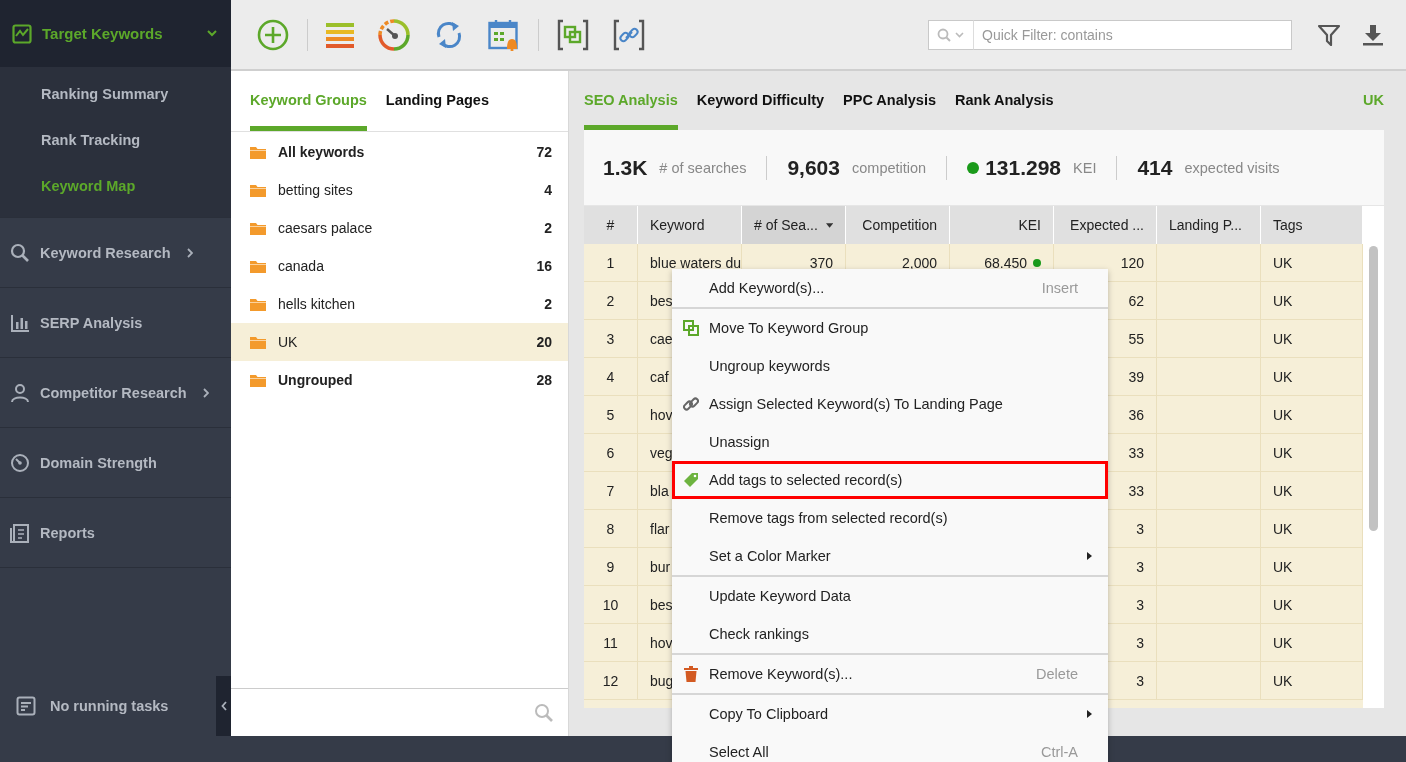 This screenshot has height=762, width=1406. Describe the element at coordinates (399, 266) in the screenshot. I see `group-item: canada 16` at that location.